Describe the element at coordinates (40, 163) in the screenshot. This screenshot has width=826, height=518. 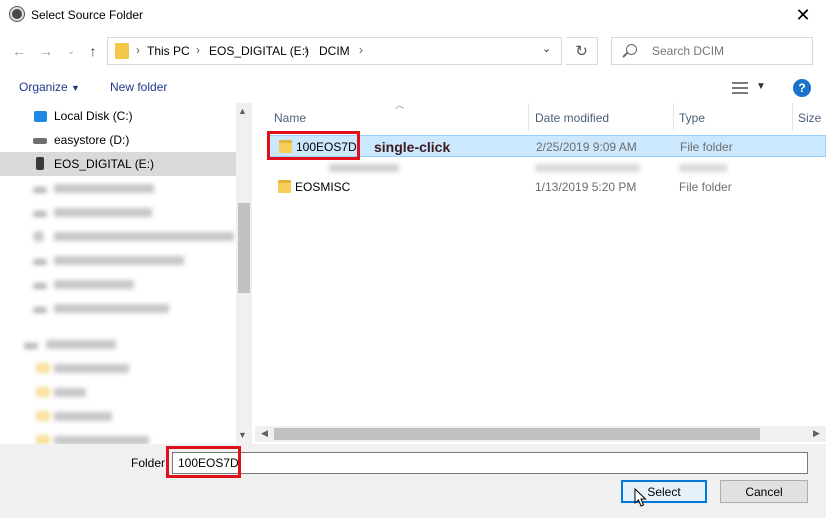
I see `sd-card-icon` at that location.